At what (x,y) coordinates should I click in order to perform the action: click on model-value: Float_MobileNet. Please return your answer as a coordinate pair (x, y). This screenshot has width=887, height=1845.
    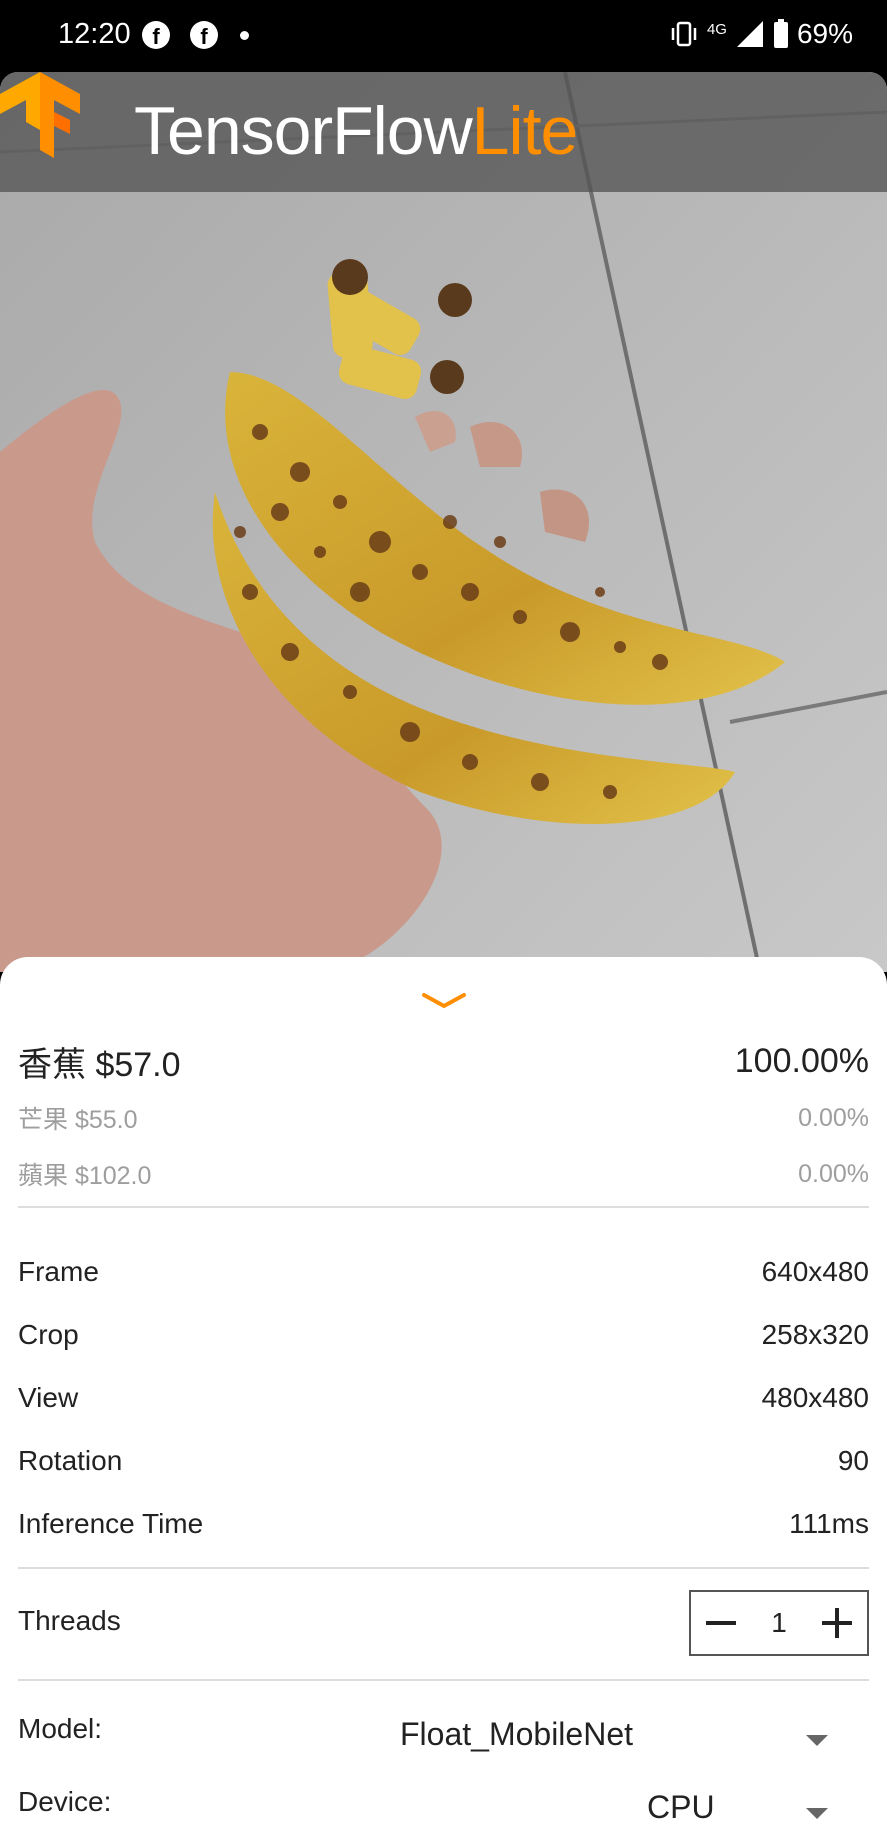
    Looking at the image, I should click on (516, 1734).